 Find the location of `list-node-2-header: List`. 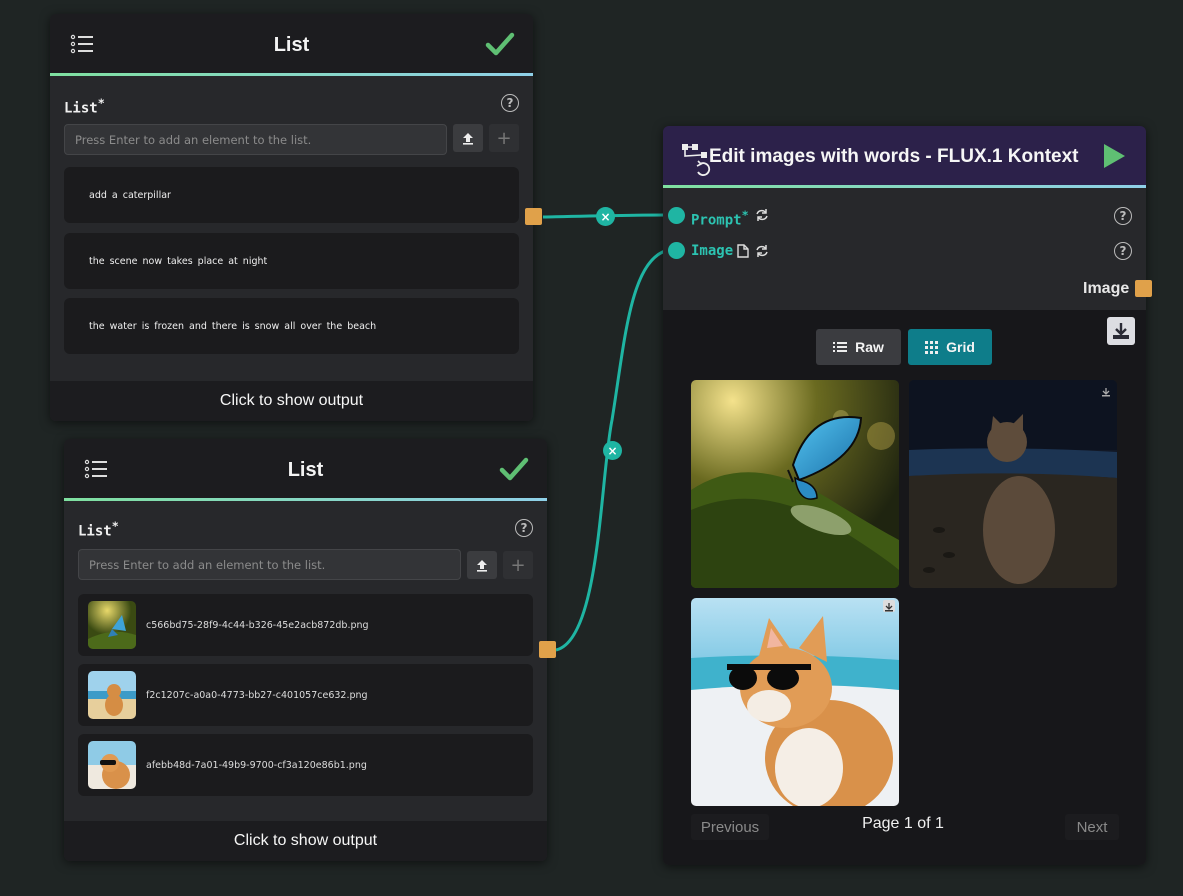

list-node-2-header: List is located at coordinates (305, 470).